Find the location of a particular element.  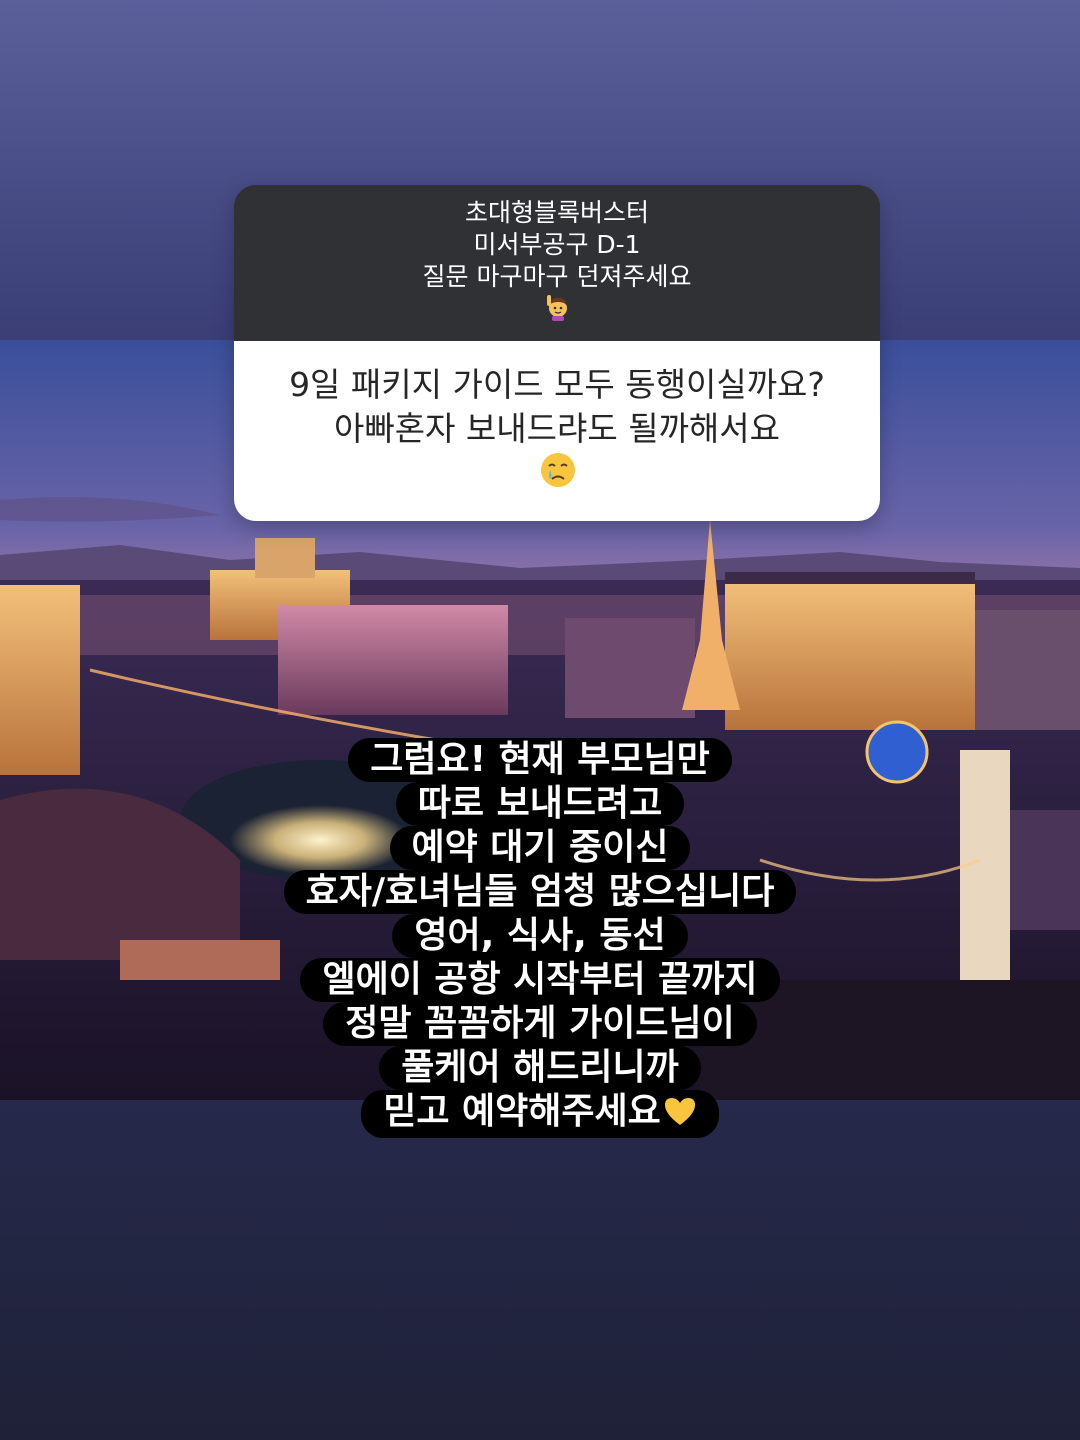

prompt-line: 미서부공구 D-1 is located at coordinates (557, 244).